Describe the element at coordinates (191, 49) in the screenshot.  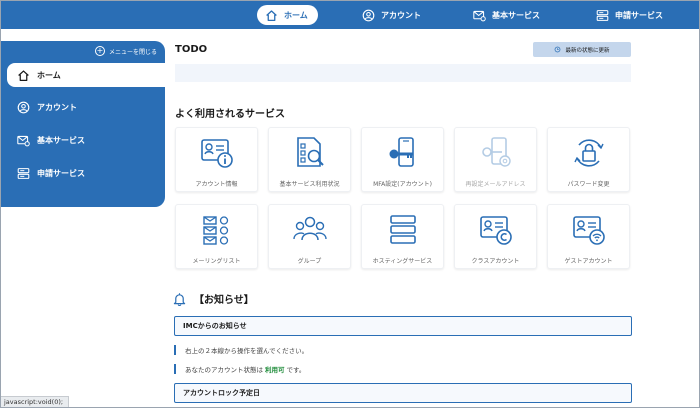
I see `todo-title: TODO` at that location.